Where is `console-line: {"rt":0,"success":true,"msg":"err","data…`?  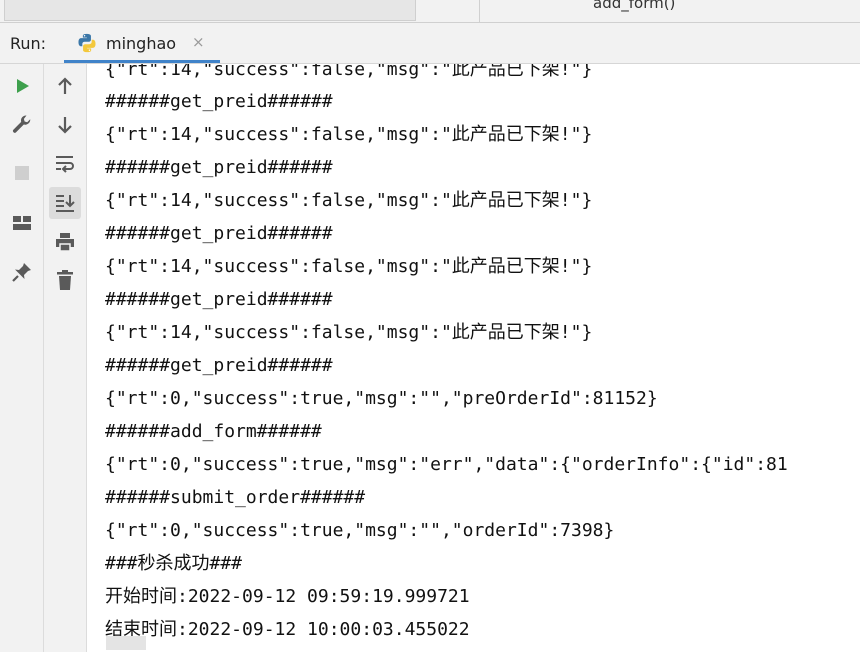
console-line: {"rt":0,"success":true,"msg":"err","data… is located at coordinates (446, 464).